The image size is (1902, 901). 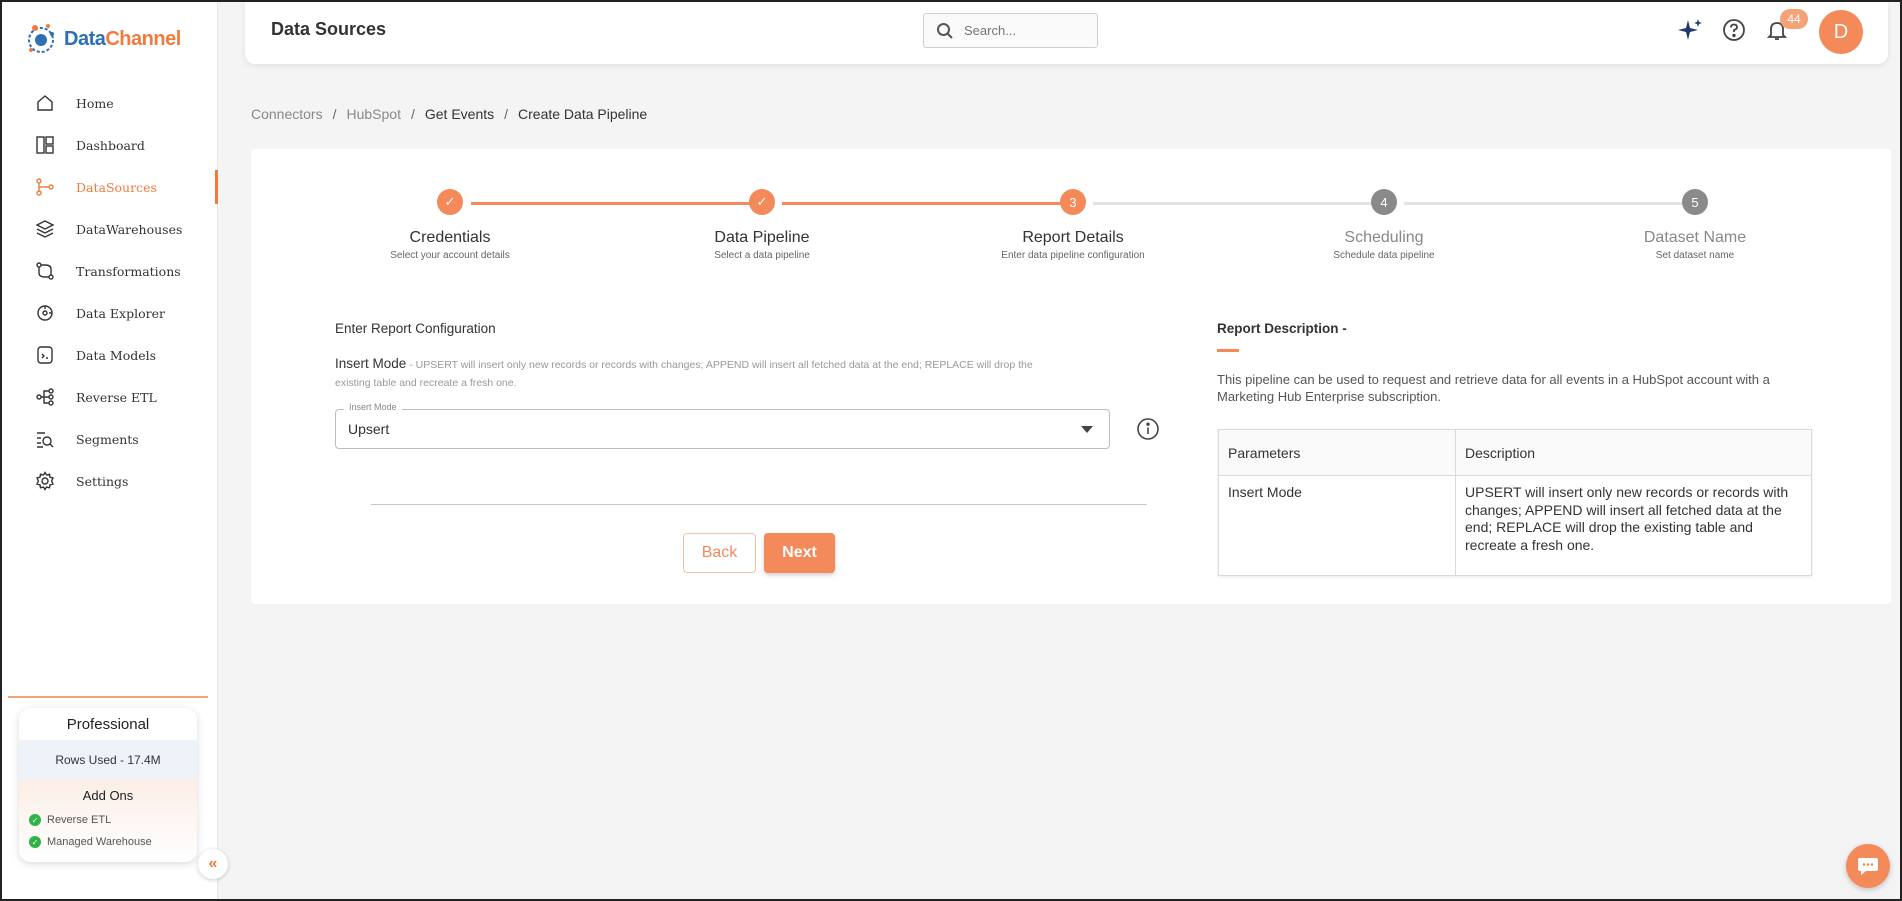 I want to click on sidebar-item-label: Transformations, so click(x=128, y=271).